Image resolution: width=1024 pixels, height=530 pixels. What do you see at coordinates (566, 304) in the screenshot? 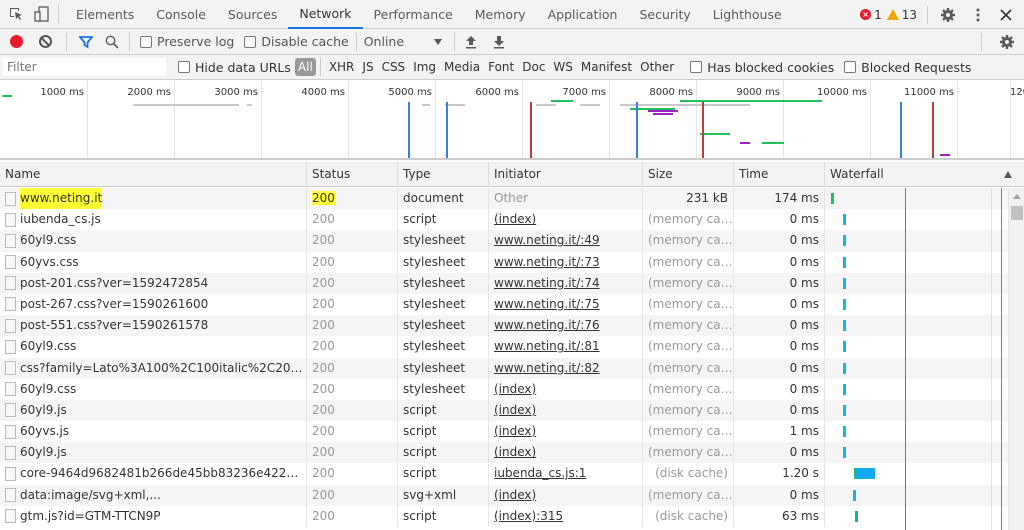
I see `cell-initiator: www.neting.it/:75` at bounding box center [566, 304].